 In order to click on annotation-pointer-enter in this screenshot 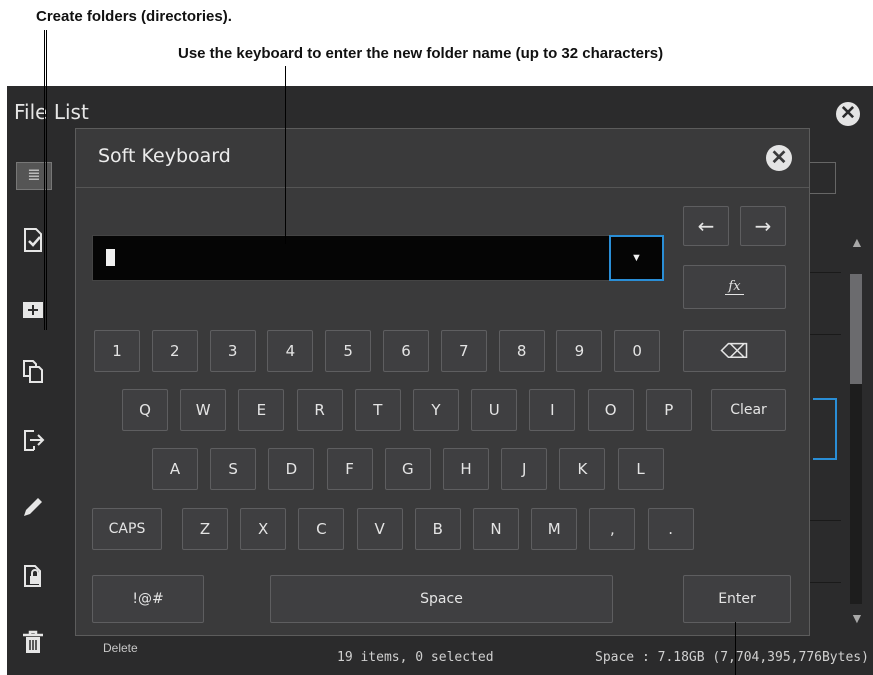, I will do `click(735, 648)`.